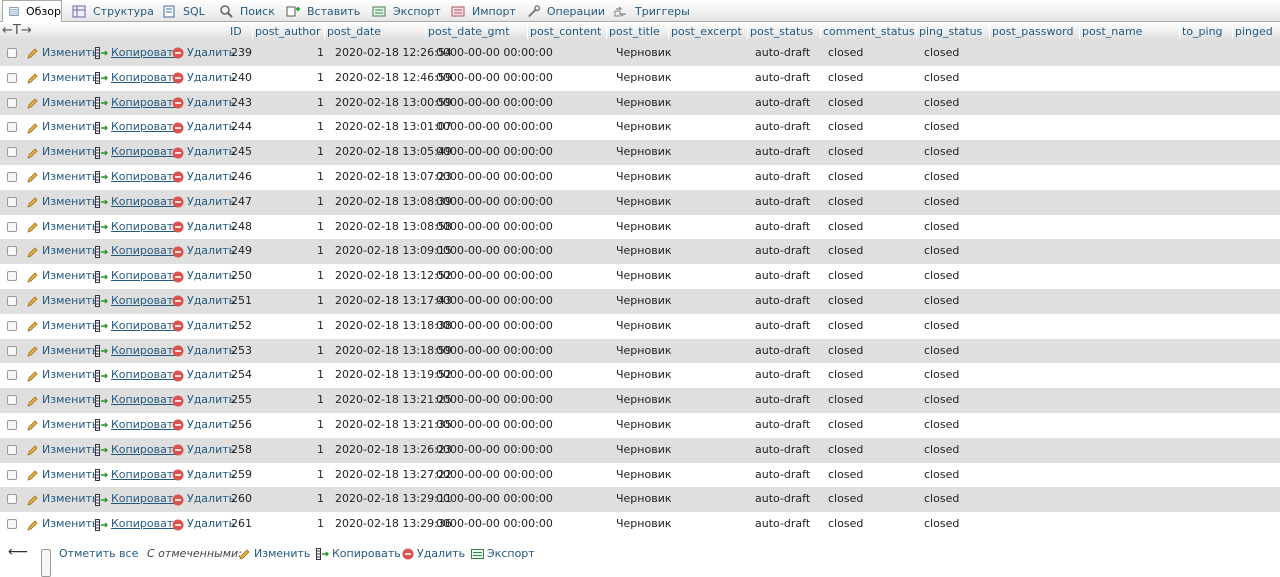 The image size is (1280, 577). What do you see at coordinates (1202, 31) in the screenshot?
I see `col-header-to-ping: to_ping` at bounding box center [1202, 31].